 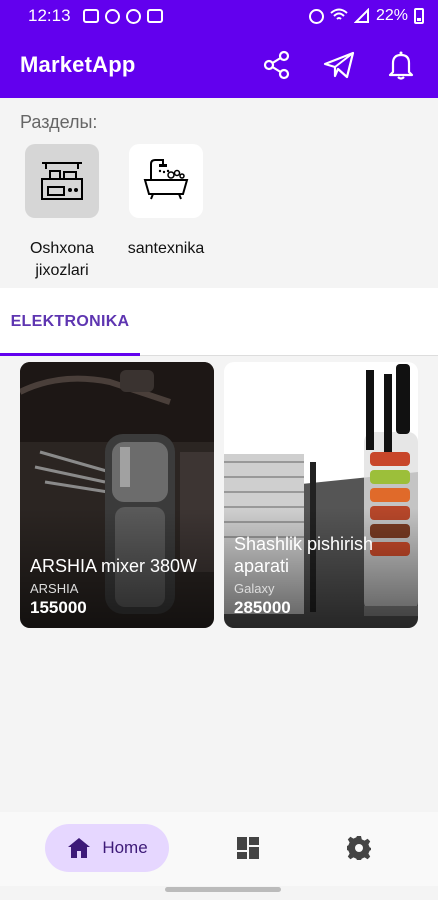 I want to click on ui-icon, so click(x=112, y=16).